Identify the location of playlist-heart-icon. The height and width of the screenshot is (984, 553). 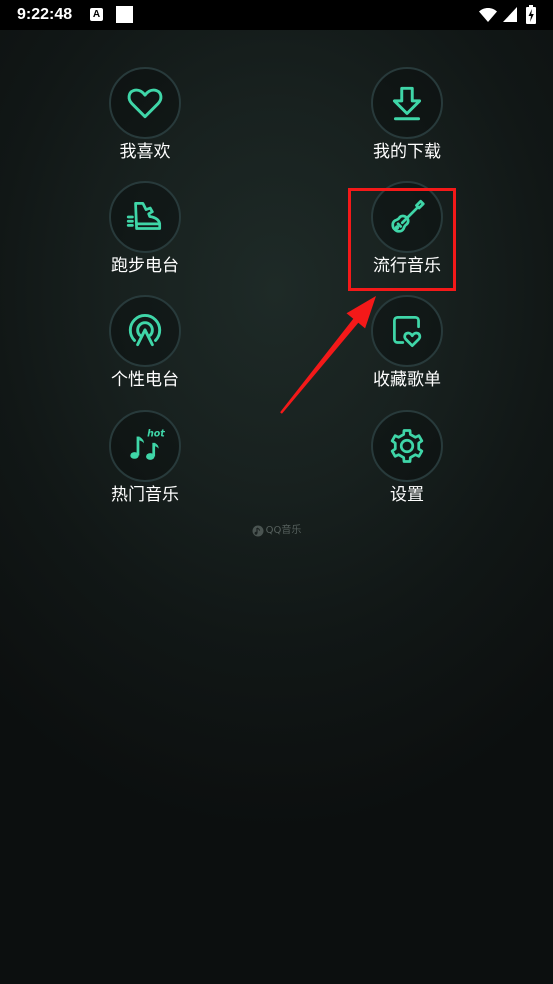
(407, 331).